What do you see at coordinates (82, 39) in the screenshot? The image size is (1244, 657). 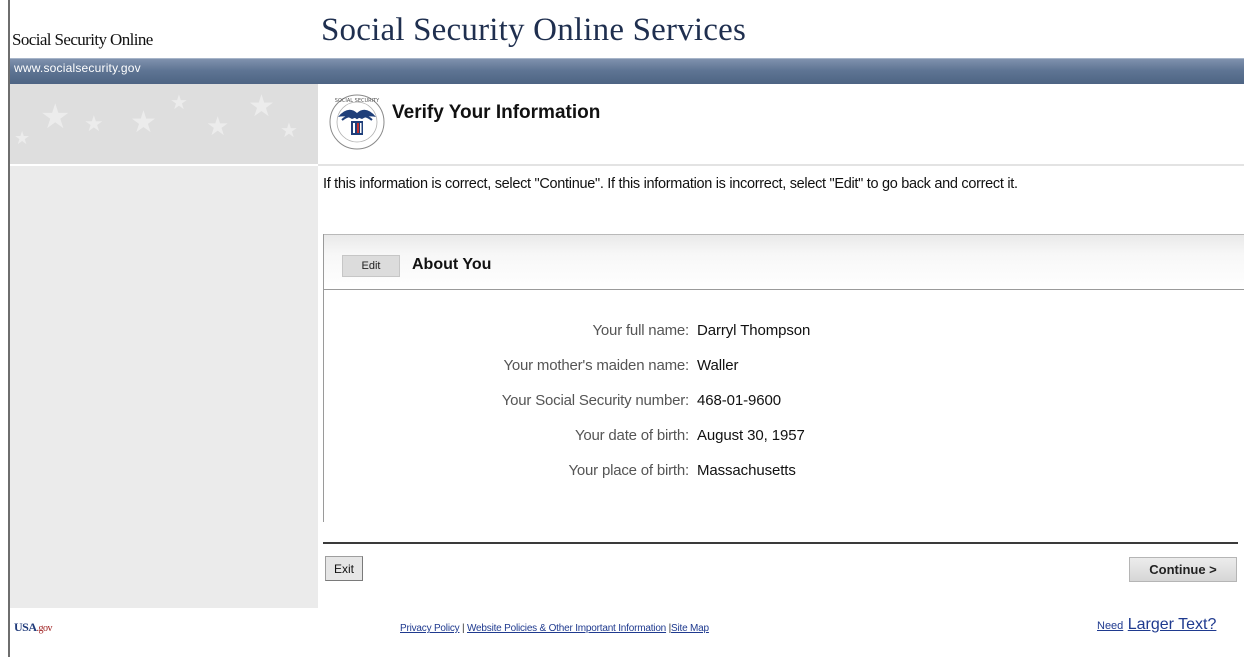 I see `brand-name: Social Security Online` at bounding box center [82, 39].